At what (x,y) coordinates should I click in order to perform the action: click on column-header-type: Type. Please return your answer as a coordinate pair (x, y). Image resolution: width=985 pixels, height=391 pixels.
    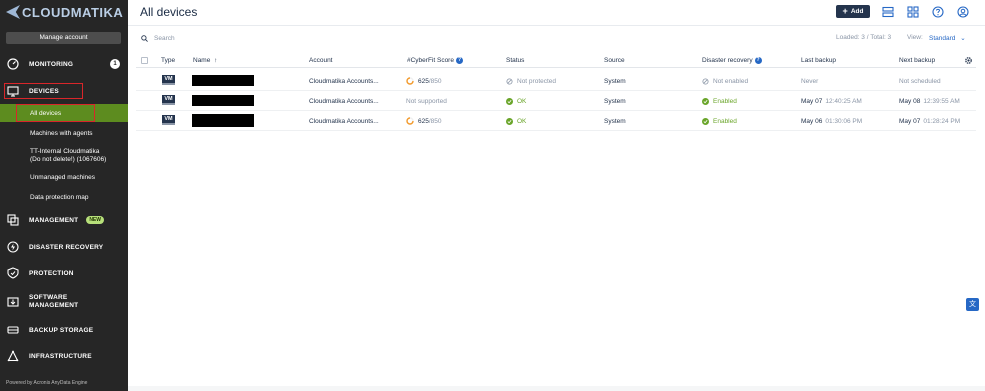
    Looking at the image, I should click on (168, 60).